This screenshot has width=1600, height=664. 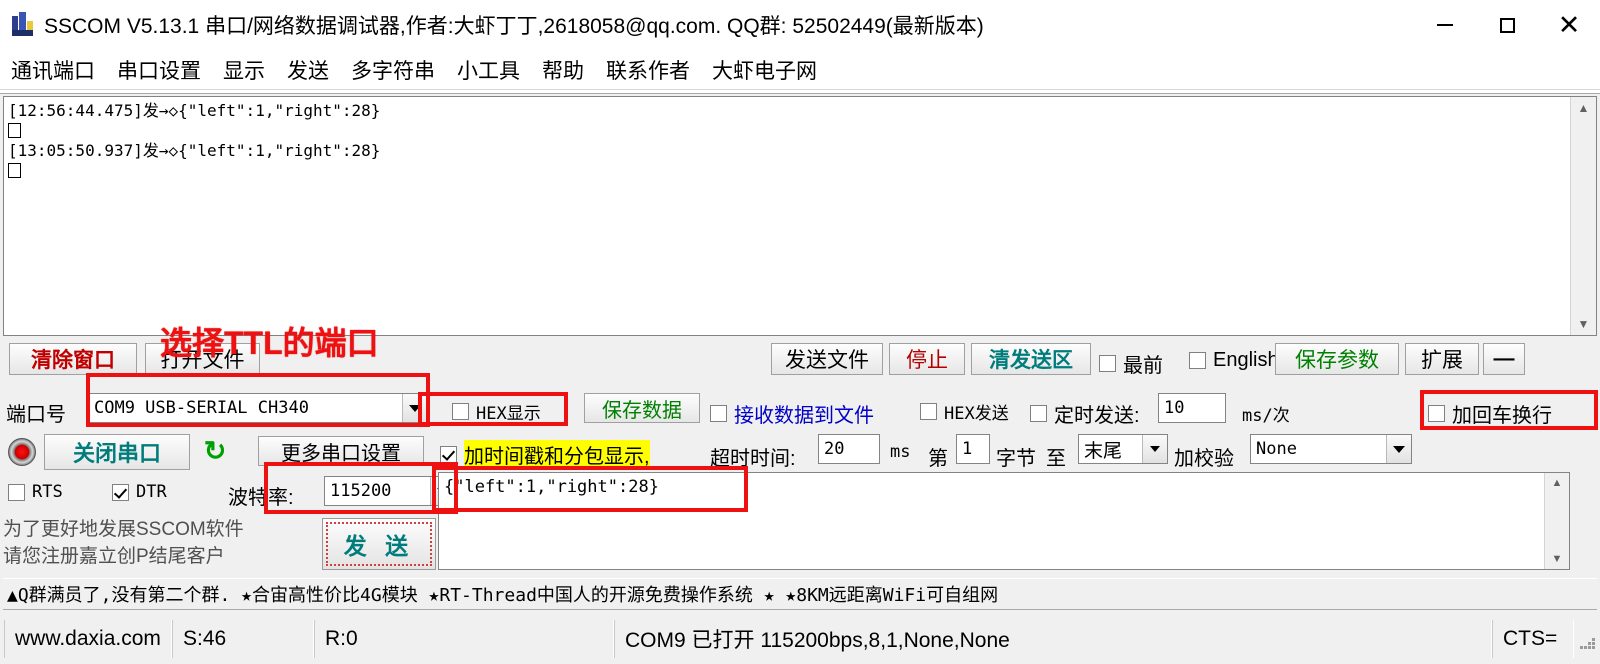 What do you see at coordinates (900, 452) in the screenshot?
I see `ms-unit-label: ms` at bounding box center [900, 452].